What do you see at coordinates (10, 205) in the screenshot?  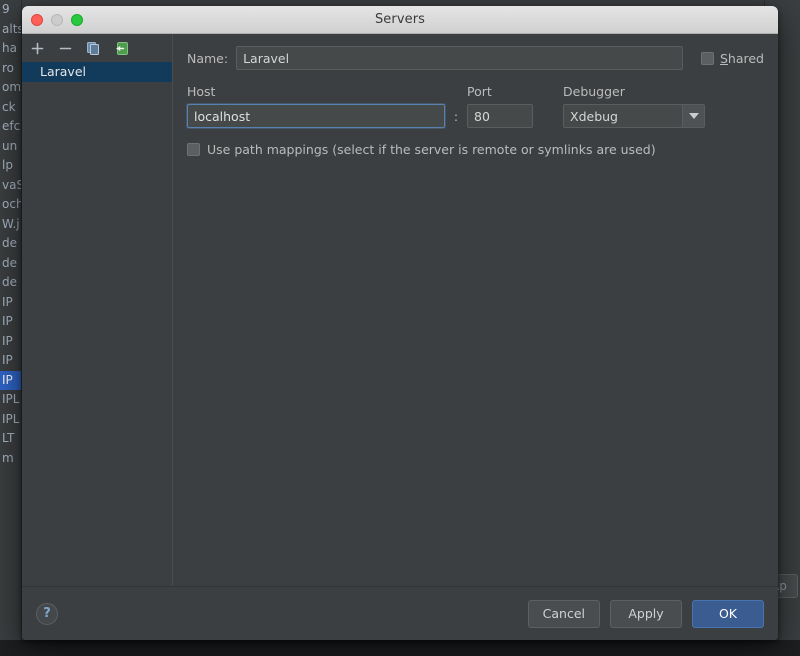 I see `background-tree-row: och` at bounding box center [10, 205].